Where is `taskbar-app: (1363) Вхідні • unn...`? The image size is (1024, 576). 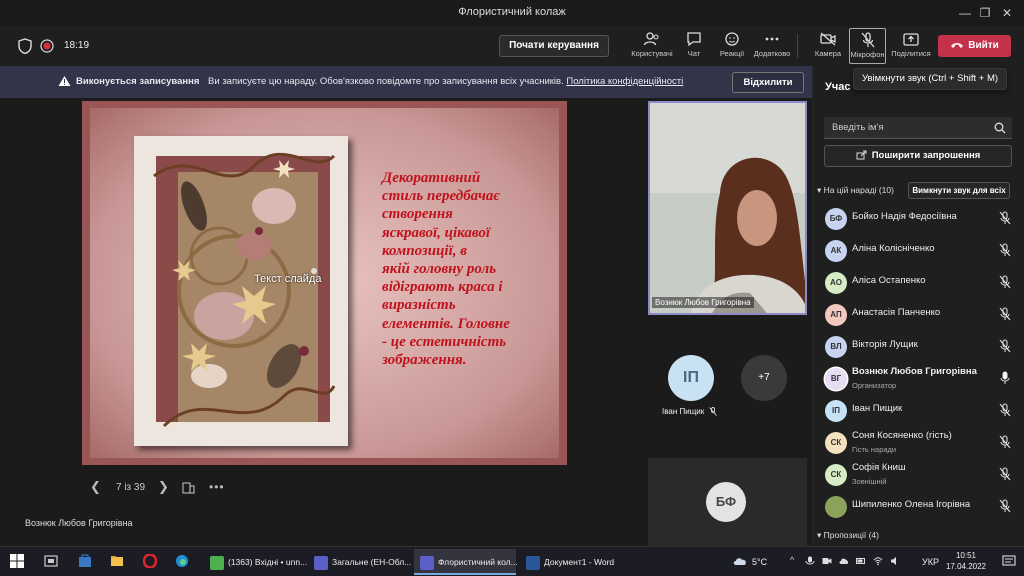 taskbar-app: (1363) Вхідні • unn... is located at coordinates (255, 562).